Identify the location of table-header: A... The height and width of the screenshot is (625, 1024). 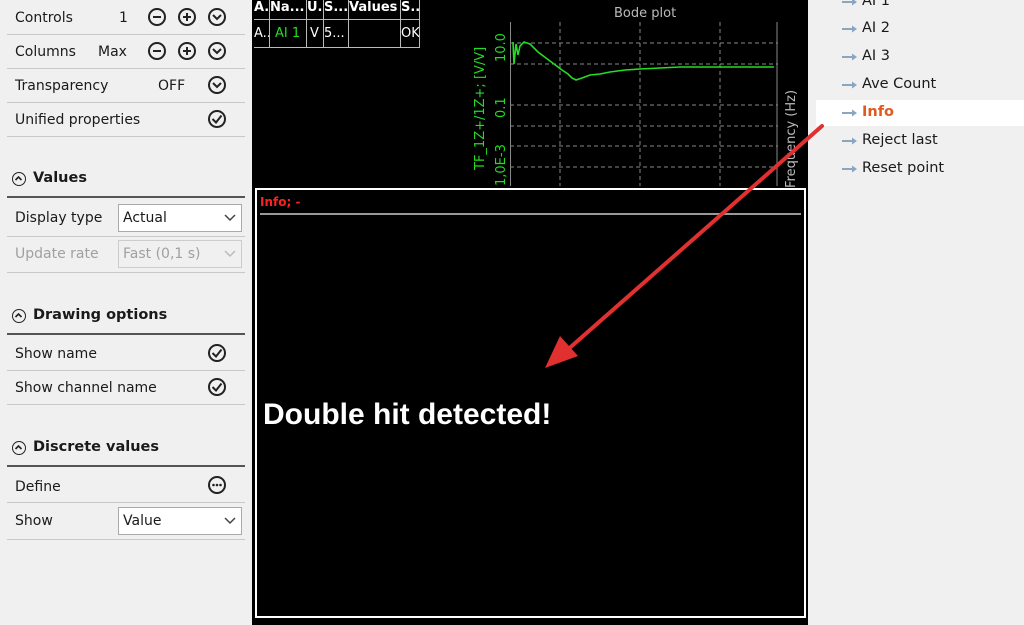
(262, 10).